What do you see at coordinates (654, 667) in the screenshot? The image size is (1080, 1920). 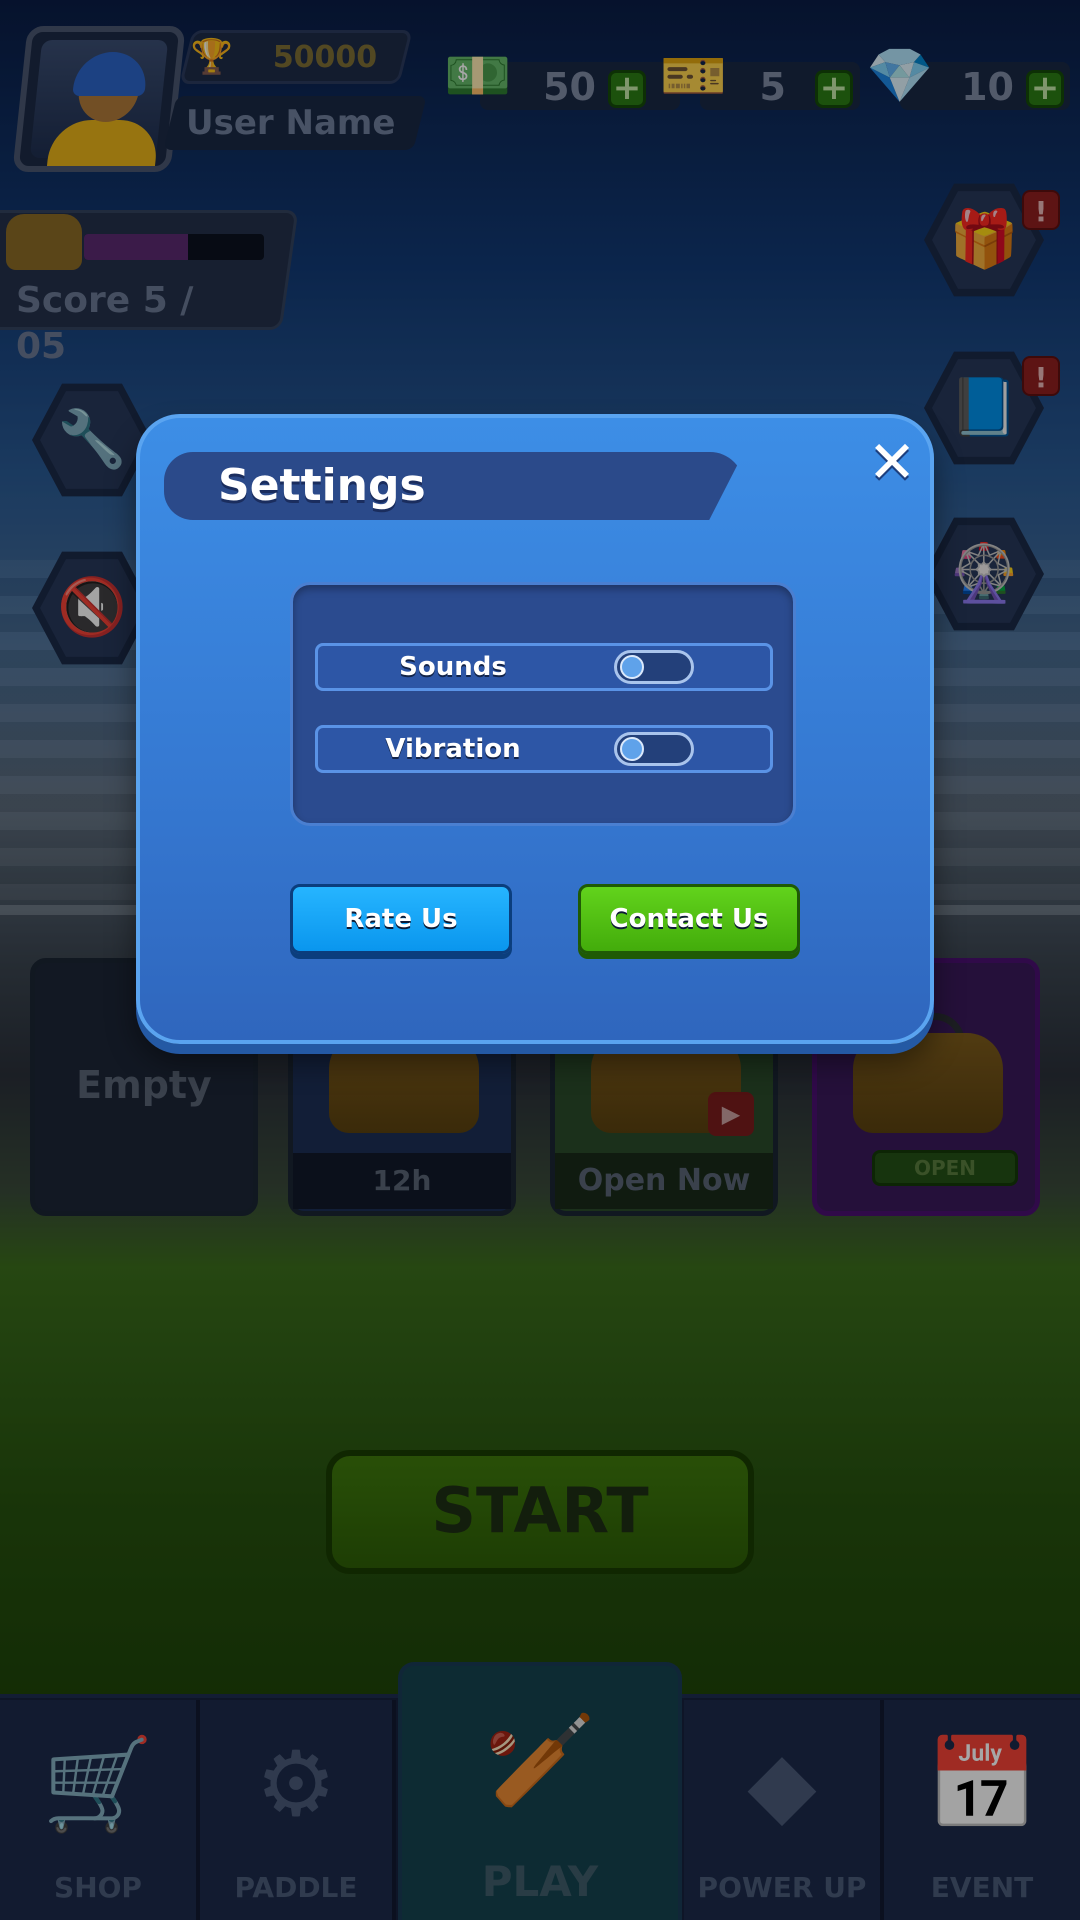 I see `sounds-toggle` at bounding box center [654, 667].